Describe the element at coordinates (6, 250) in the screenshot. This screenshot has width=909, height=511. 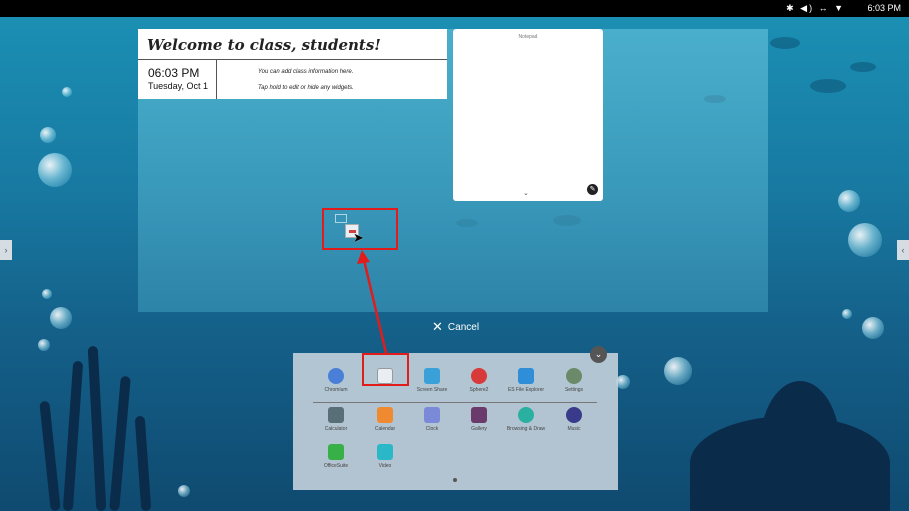
I see `page-left-arrow: ›` at that location.